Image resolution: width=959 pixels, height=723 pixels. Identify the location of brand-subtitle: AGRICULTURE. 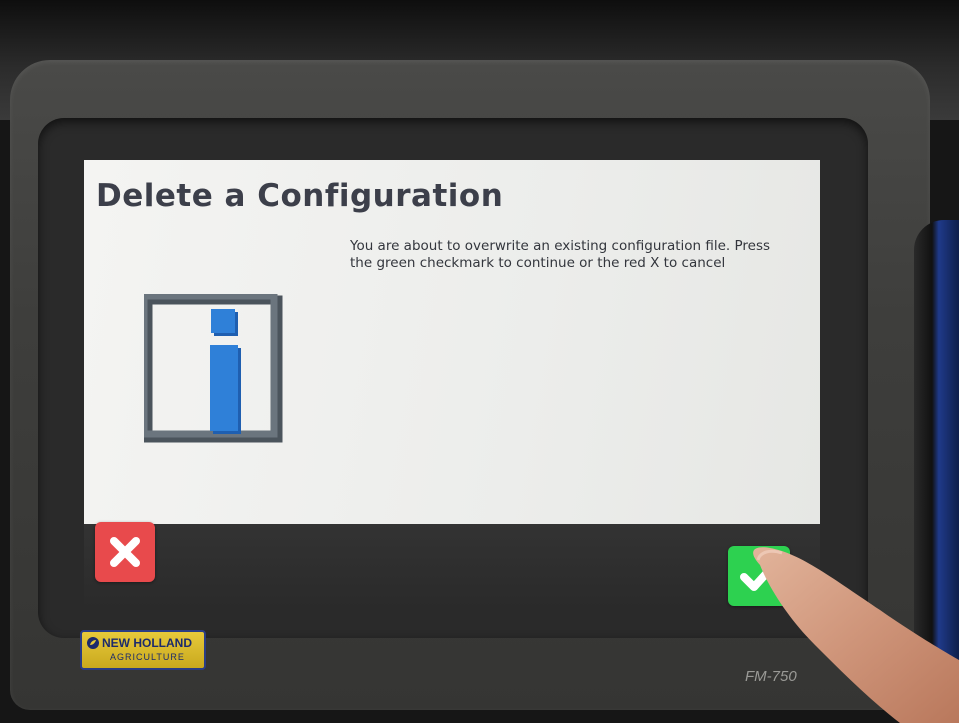
(147, 657).